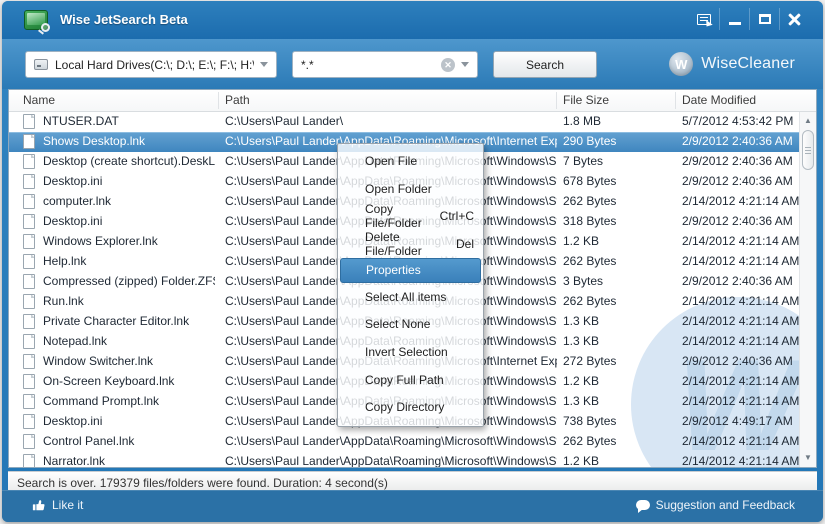  Describe the element at coordinates (391, 160) in the screenshot. I see `menu-item-label: Open File` at that location.